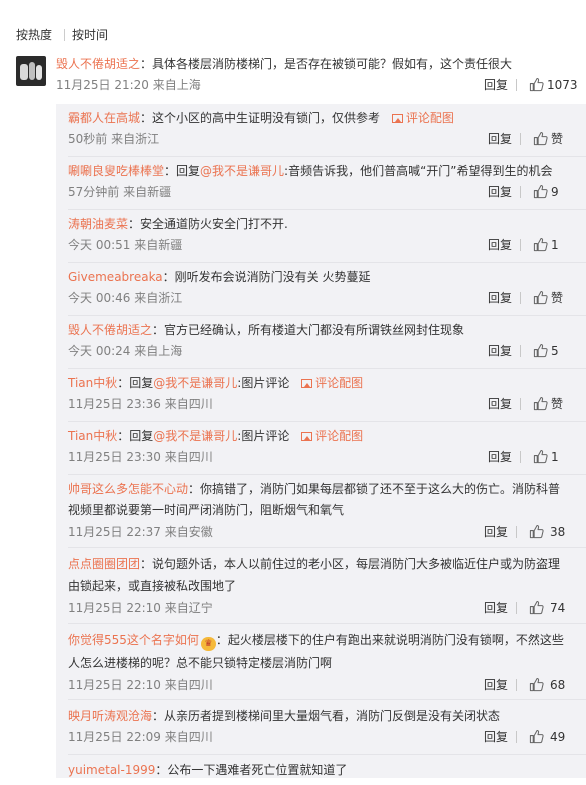 The height and width of the screenshot is (785, 586). Describe the element at coordinates (206, 510) in the screenshot. I see `reply-text-continued: 视频里都说要第一时间严闭消防门，阻断烟气和氧气` at that location.